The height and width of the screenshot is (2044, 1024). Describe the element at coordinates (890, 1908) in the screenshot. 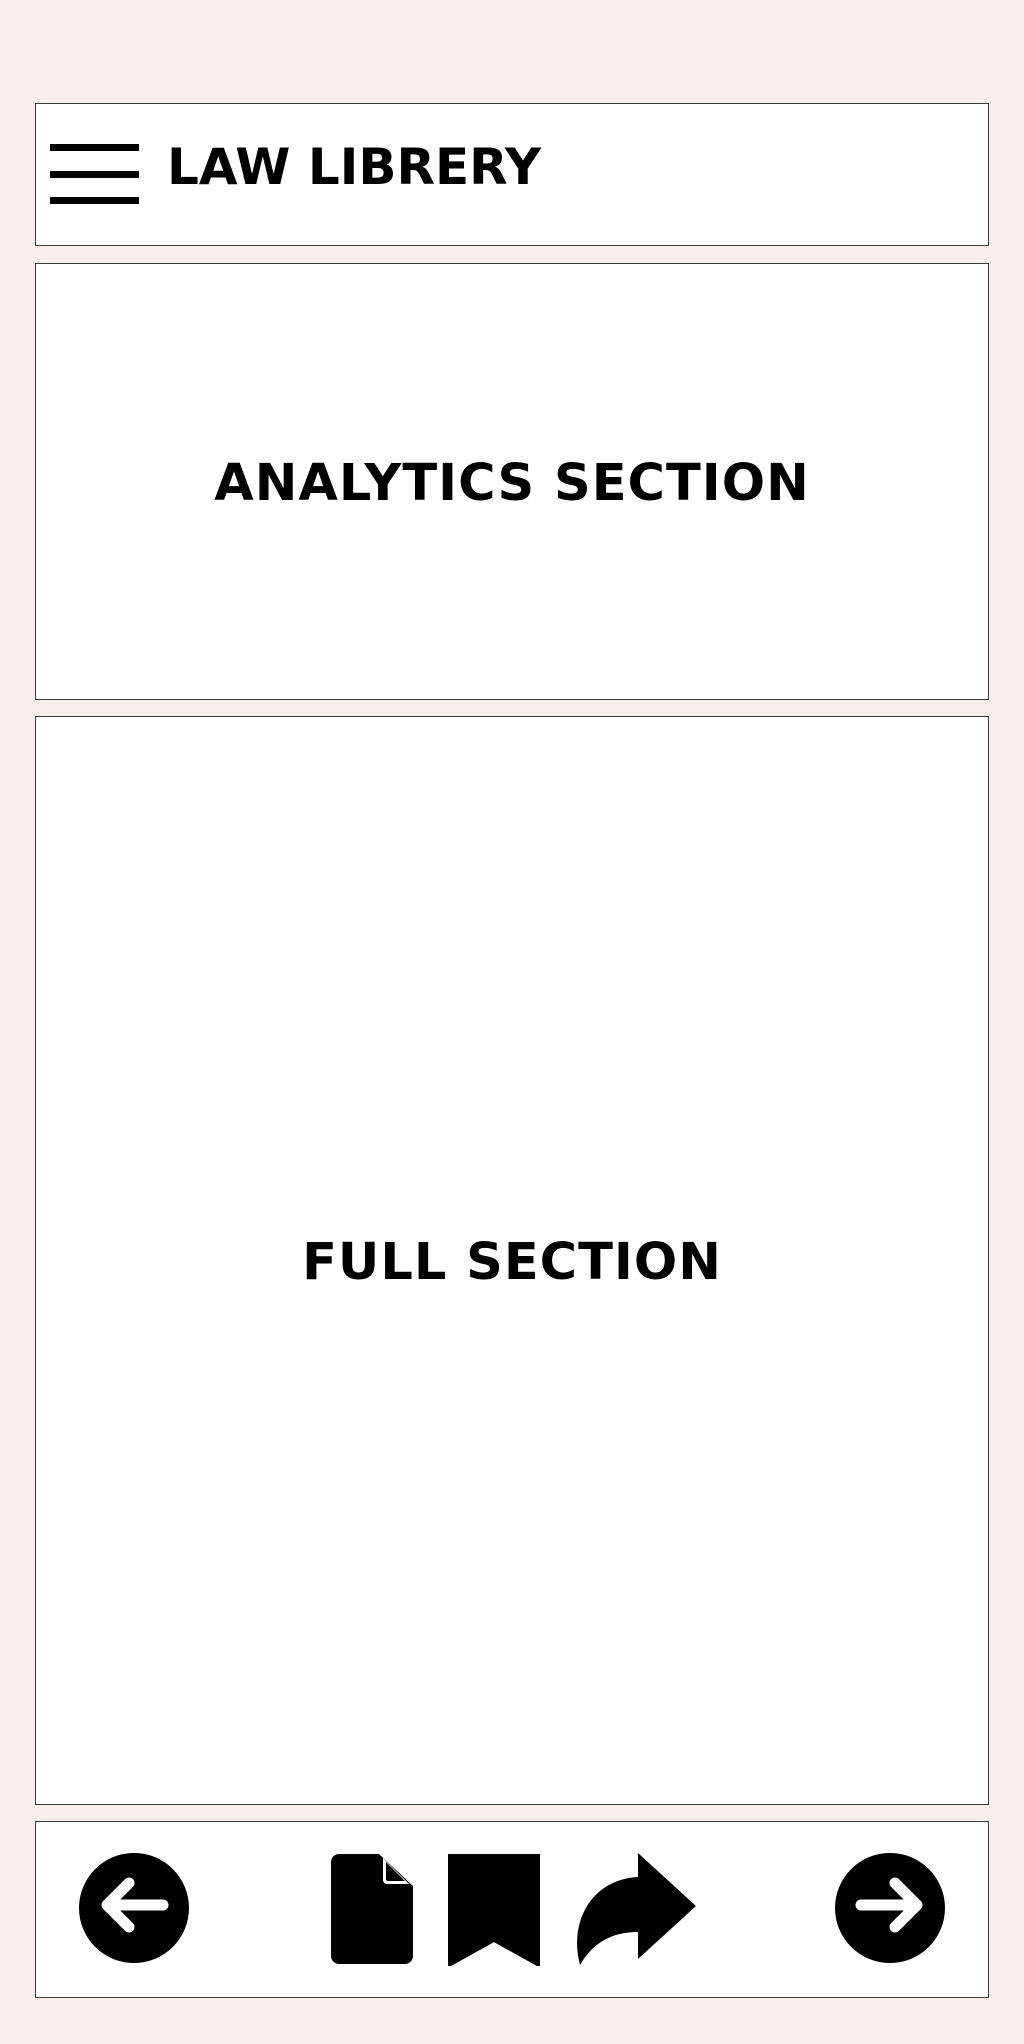

I see `arrow-right-circle-icon` at that location.